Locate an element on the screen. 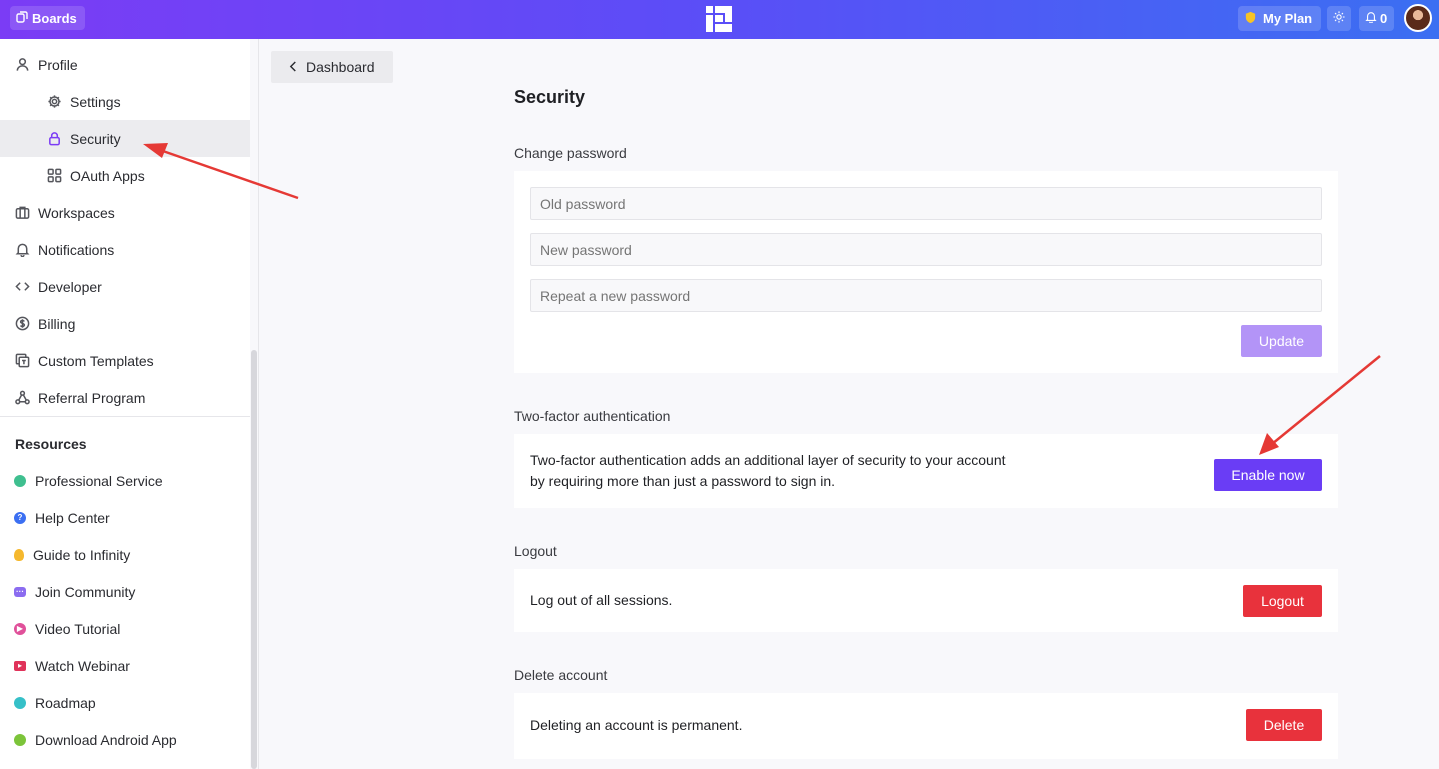  resource-join-community: ··· Join Community is located at coordinates (74, 591).